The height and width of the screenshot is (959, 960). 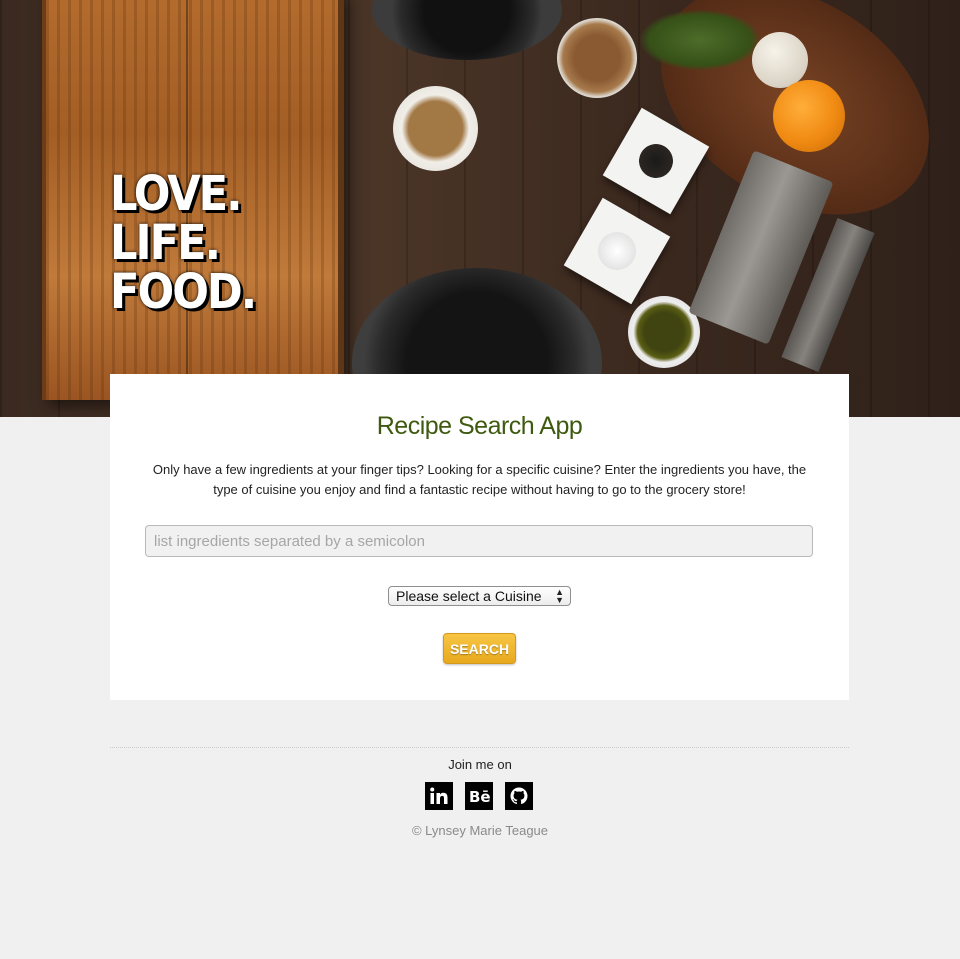 What do you see at coordinates (479, 426) in the screenshot?
I see `page-title: Recipe Search App` at bounding box center [479, 426].